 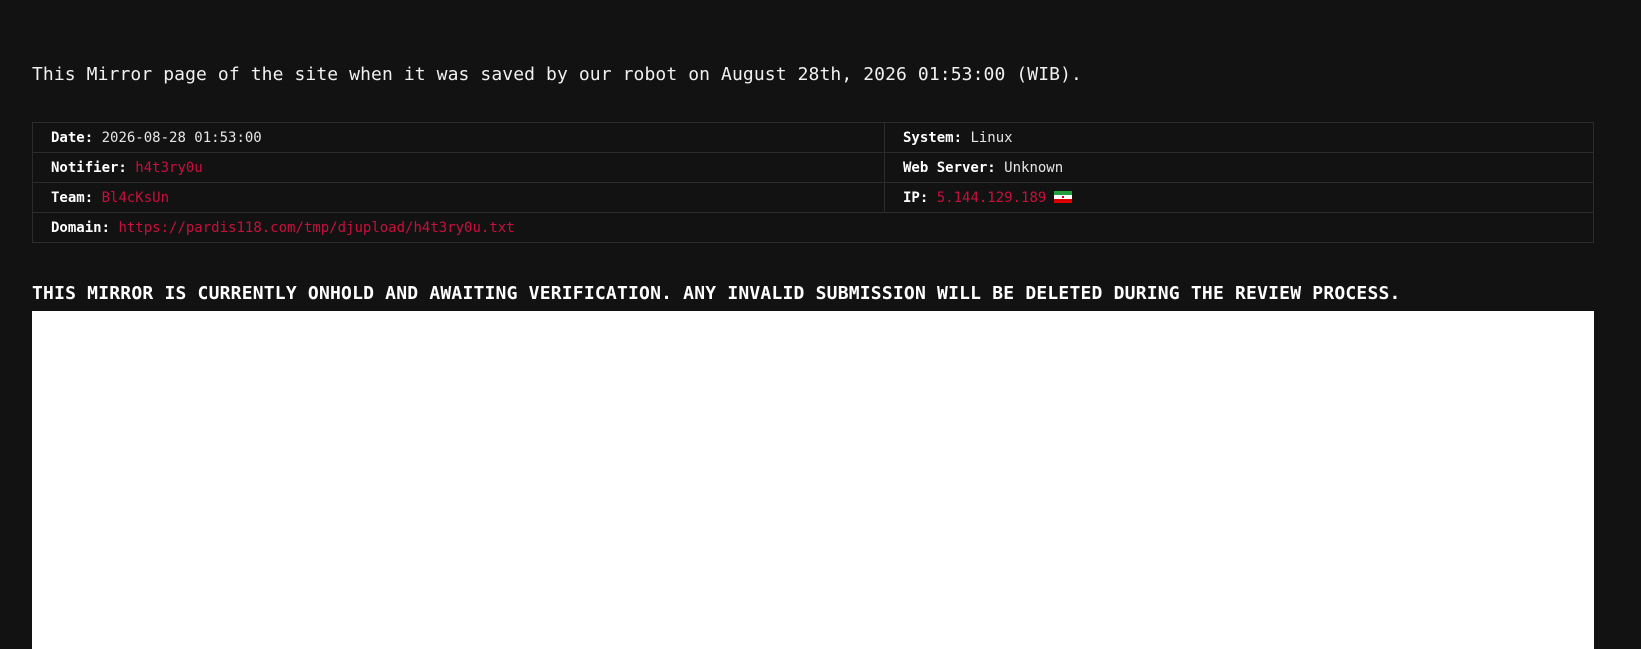 I want to click on ip-link: 5.144.129.189, so click(x=992, y=198).